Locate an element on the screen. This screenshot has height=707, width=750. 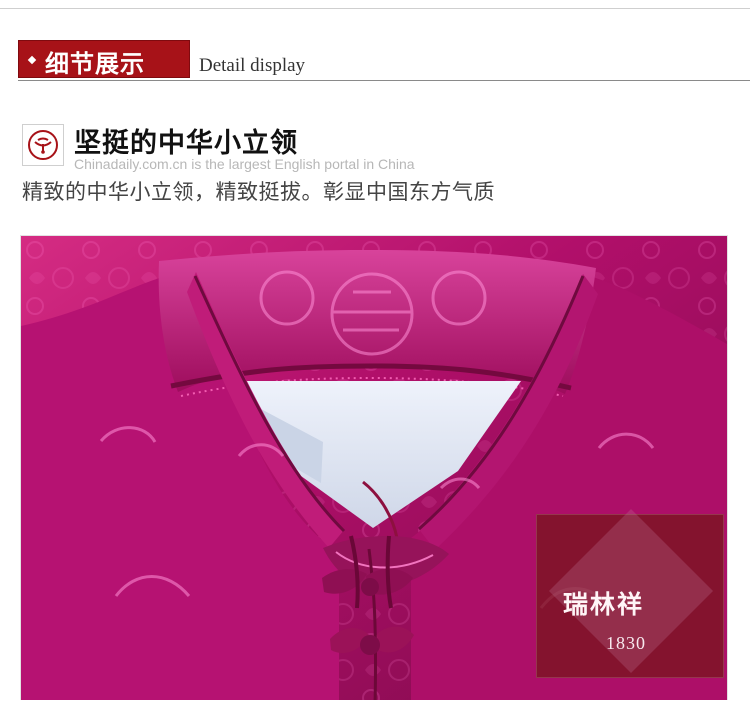
page-header: 细节展示 Detail display is located at coordinates (375, 61).